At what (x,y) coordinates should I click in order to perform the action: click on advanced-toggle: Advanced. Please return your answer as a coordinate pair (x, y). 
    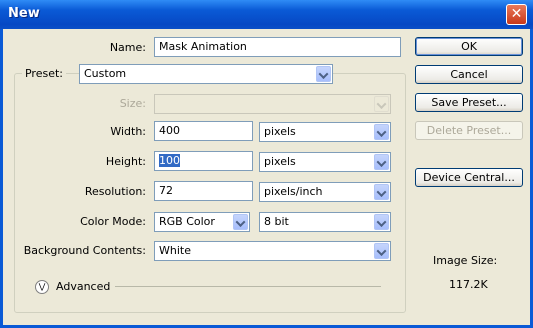
    Looking at the image, I should click on (83, 286).